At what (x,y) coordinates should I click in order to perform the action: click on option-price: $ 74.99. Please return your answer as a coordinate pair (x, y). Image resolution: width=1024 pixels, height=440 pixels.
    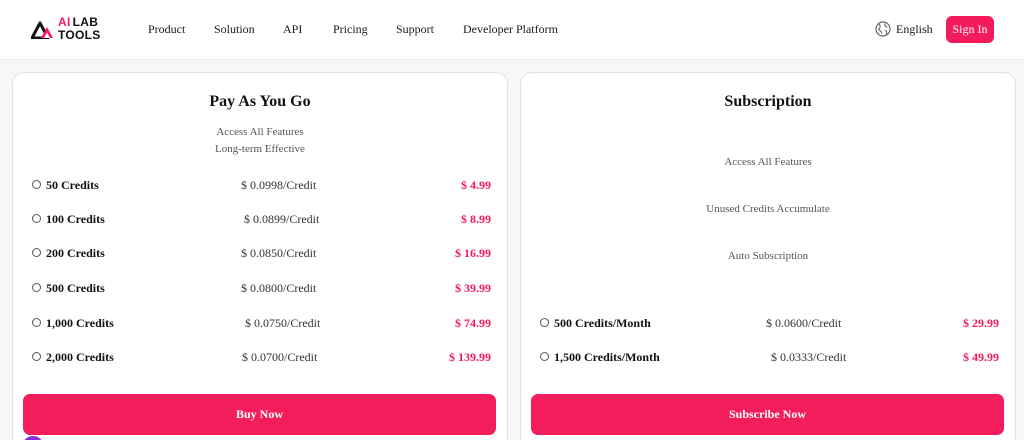
    Looking at the image, I should click on (473, 323).